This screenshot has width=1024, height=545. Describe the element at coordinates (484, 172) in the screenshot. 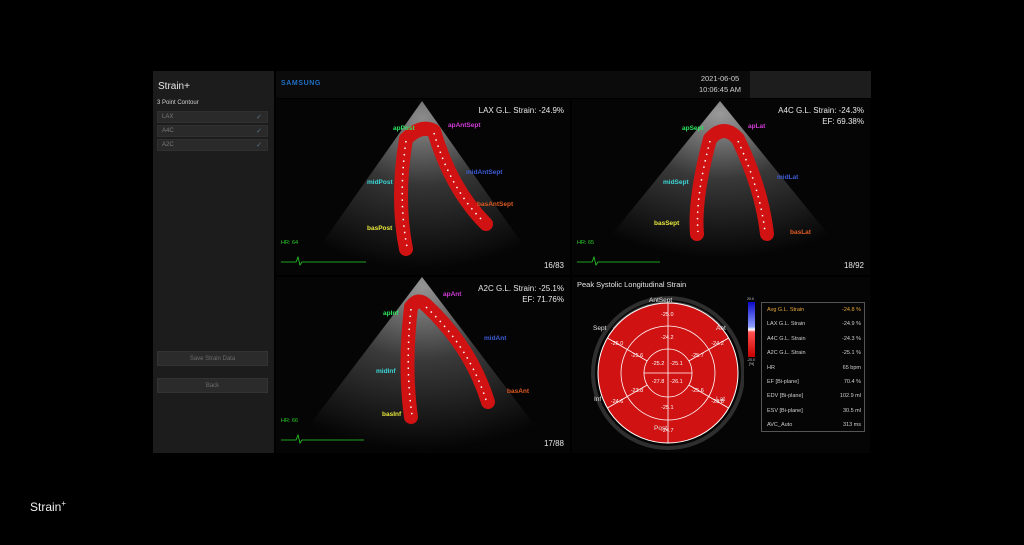

I see `label-midAntSept: midAntSept` at that location.